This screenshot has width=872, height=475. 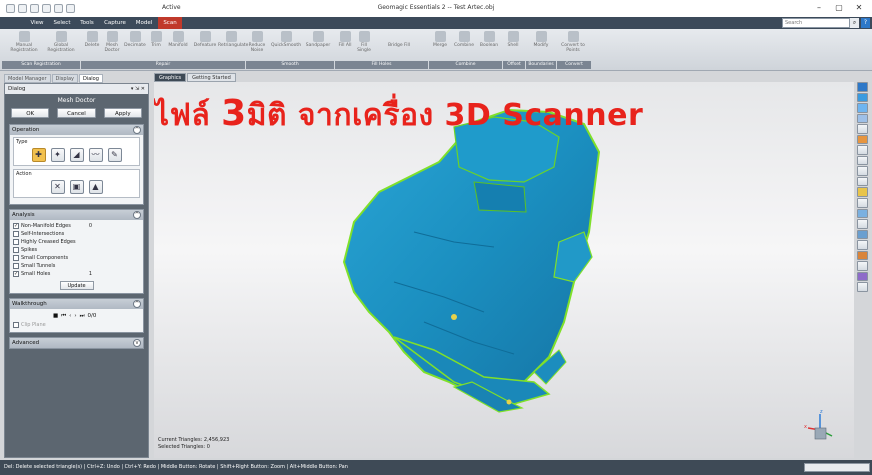 What do you see at coordinates (513, 45) in the screenshot?
I see `shell-button: Shell` at bounding box center [513, 45].